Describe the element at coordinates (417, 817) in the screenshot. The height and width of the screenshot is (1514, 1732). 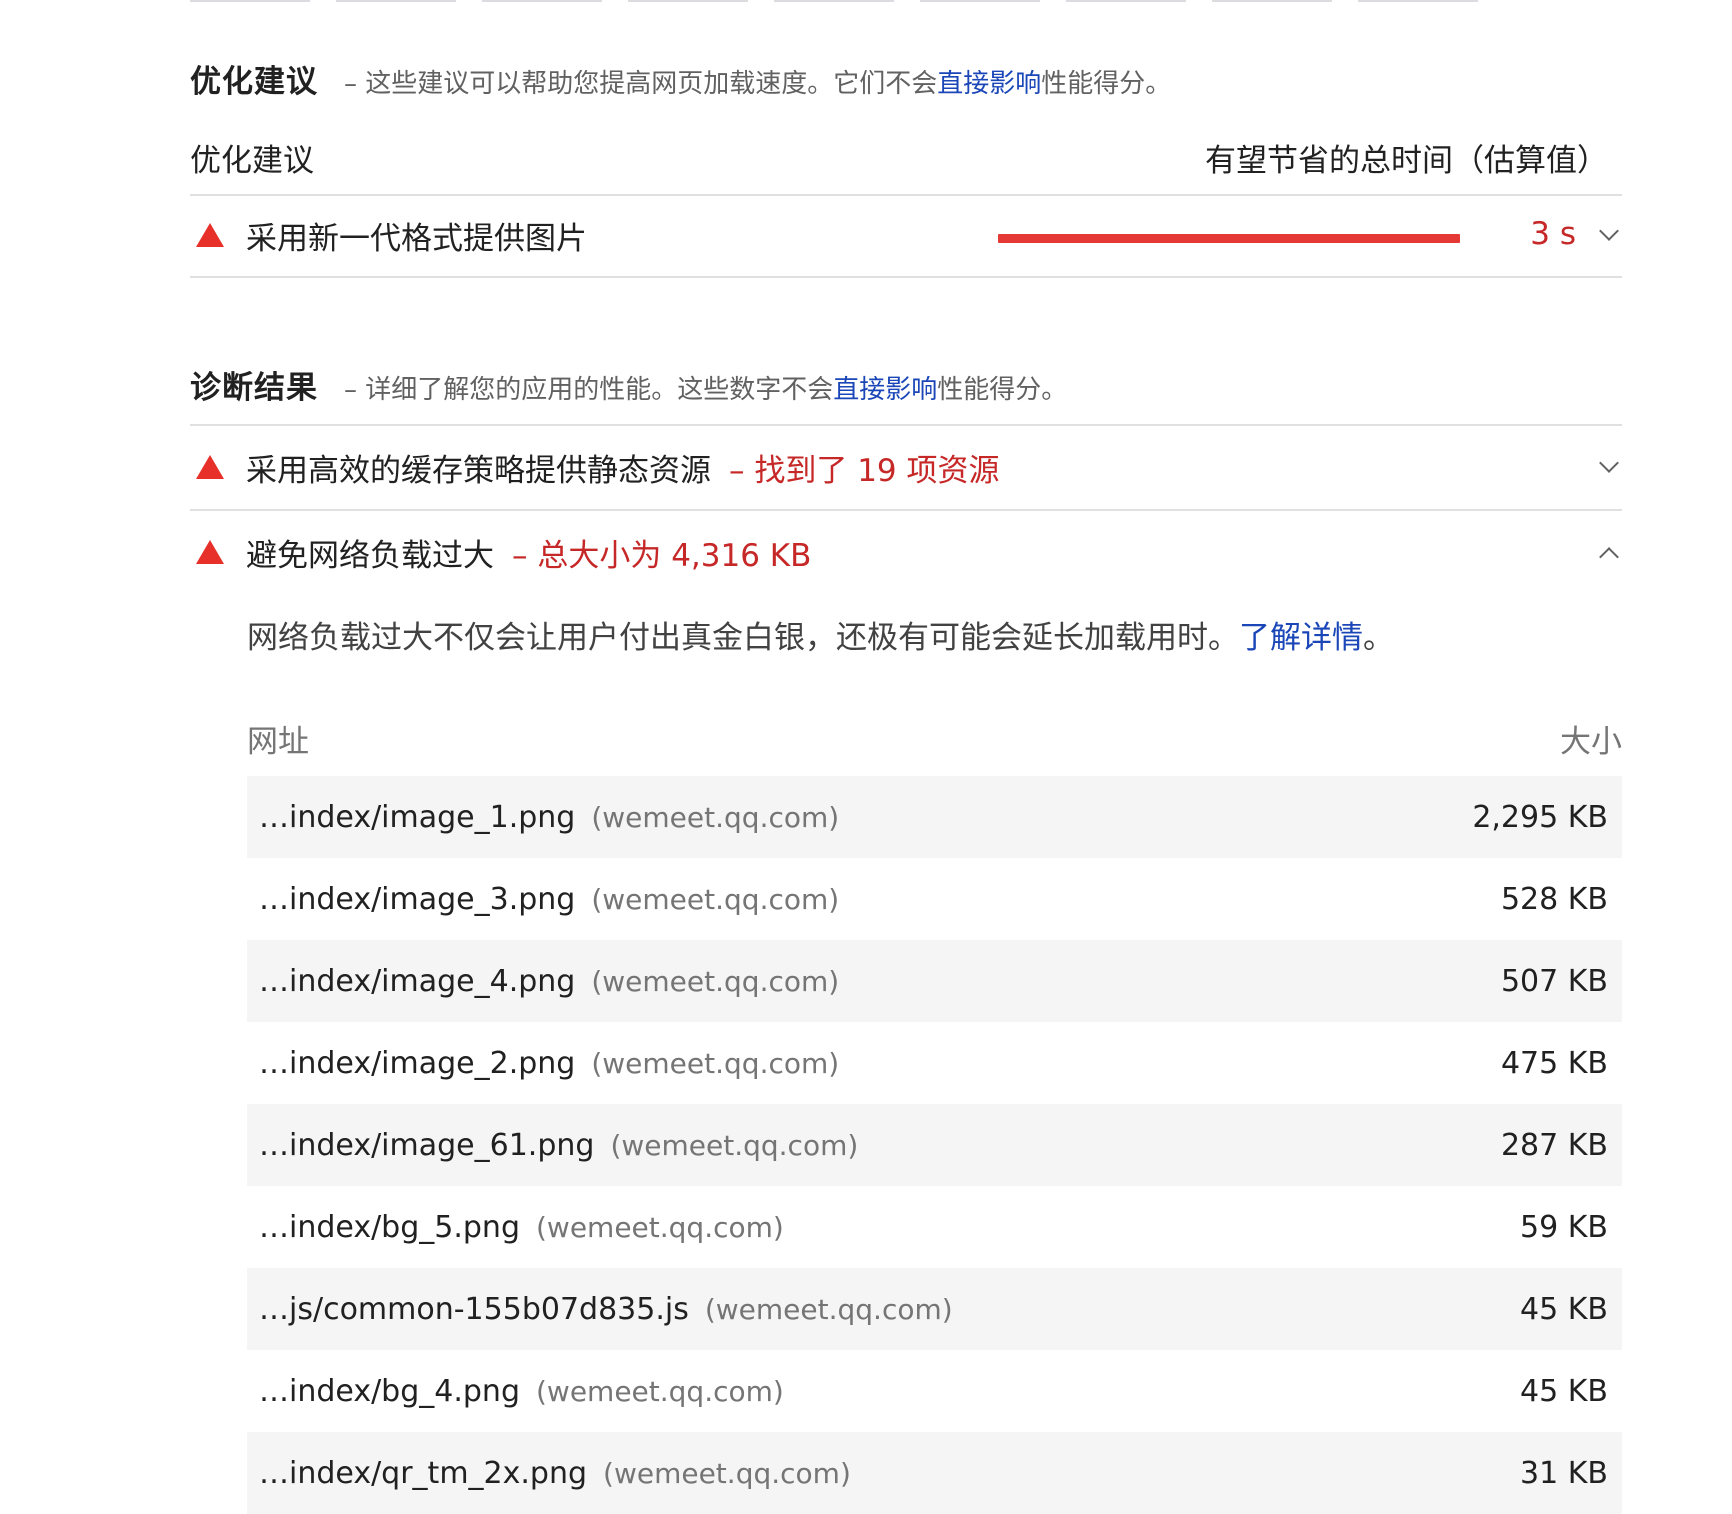
I see `resource-url: …index/image_1.png` at that location.